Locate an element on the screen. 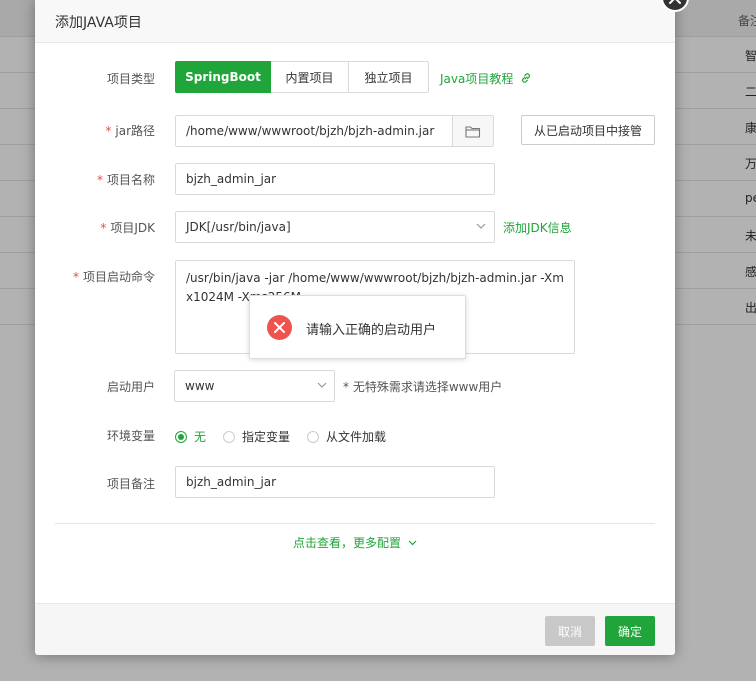 Image resolution: width=756 pixels, height=681 pixels. divider is located at coordinates (355, 523).